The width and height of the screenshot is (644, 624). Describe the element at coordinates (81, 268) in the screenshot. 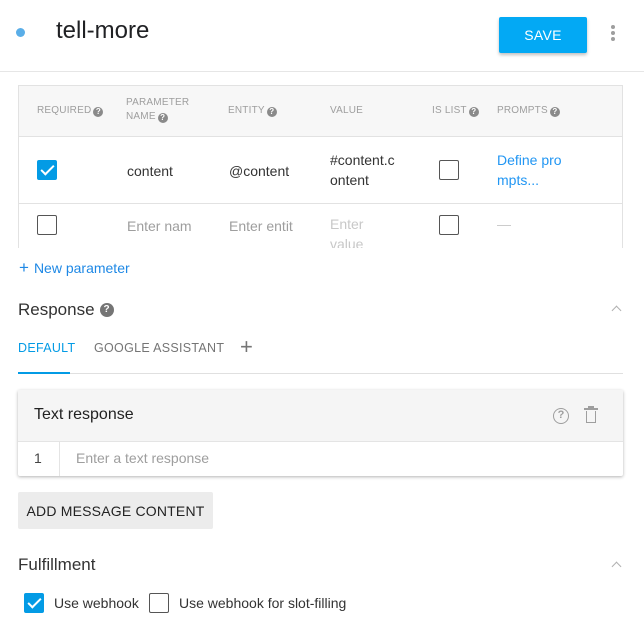

I see `new-parameter-label: New parameter` at that location.